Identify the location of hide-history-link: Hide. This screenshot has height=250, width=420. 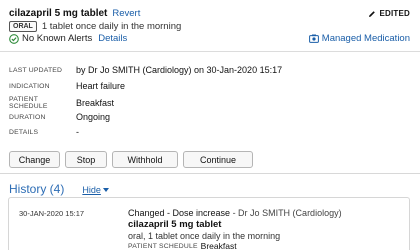
(95, 190).